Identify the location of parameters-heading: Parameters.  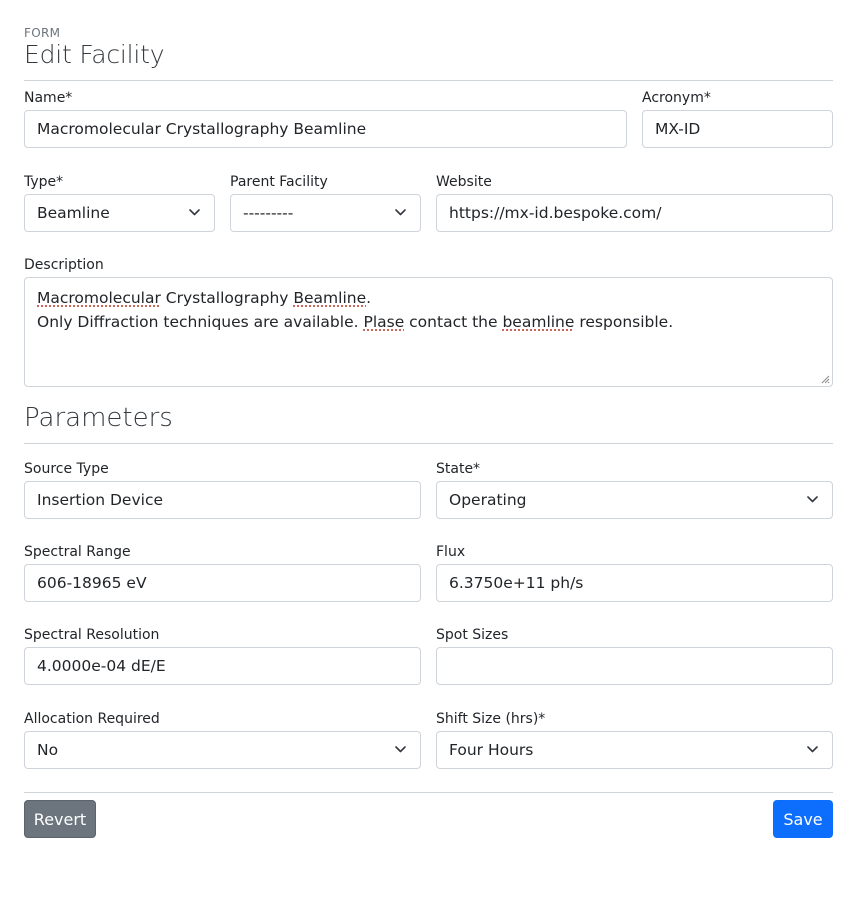
(98, 418).